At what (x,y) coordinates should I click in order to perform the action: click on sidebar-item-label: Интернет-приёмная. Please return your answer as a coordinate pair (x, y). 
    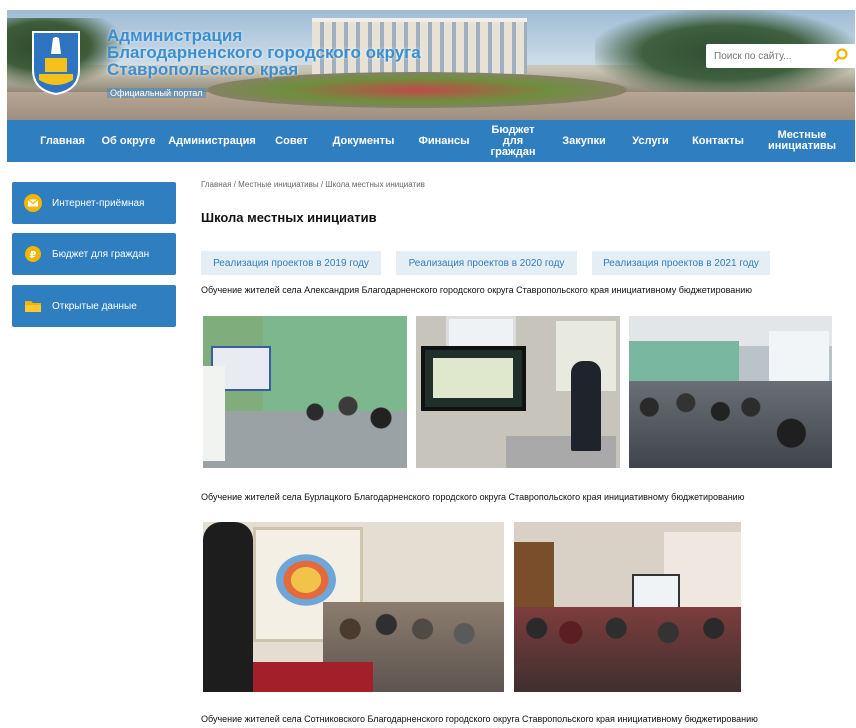
    Looking at the image, I should click on (98, 203).